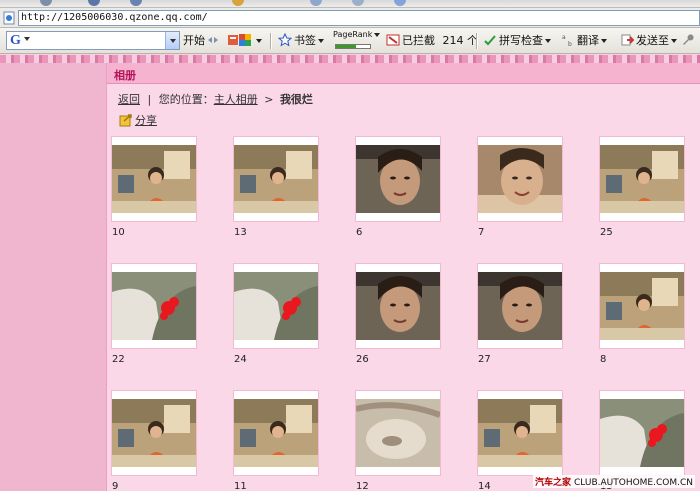 Image resolution: width=700 pixels, height=491 pixels. Describe the element at coordinates (570, 44) in the screenshot. I see `svg-text: b` at that location.